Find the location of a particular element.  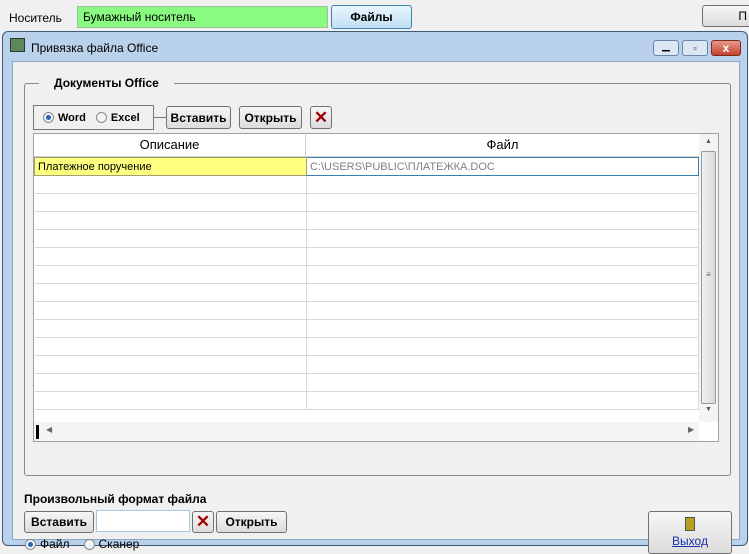

delete-icon: ✕ is located at coordinates (321, 117).